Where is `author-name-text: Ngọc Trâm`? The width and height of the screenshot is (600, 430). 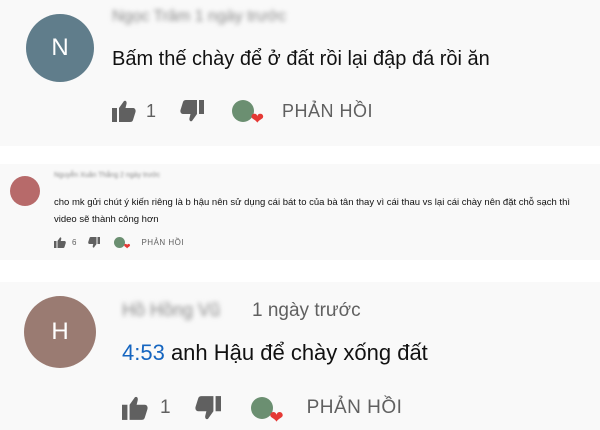
author-name-text: Ngọc Trâm is located at coordinates (151, 16).